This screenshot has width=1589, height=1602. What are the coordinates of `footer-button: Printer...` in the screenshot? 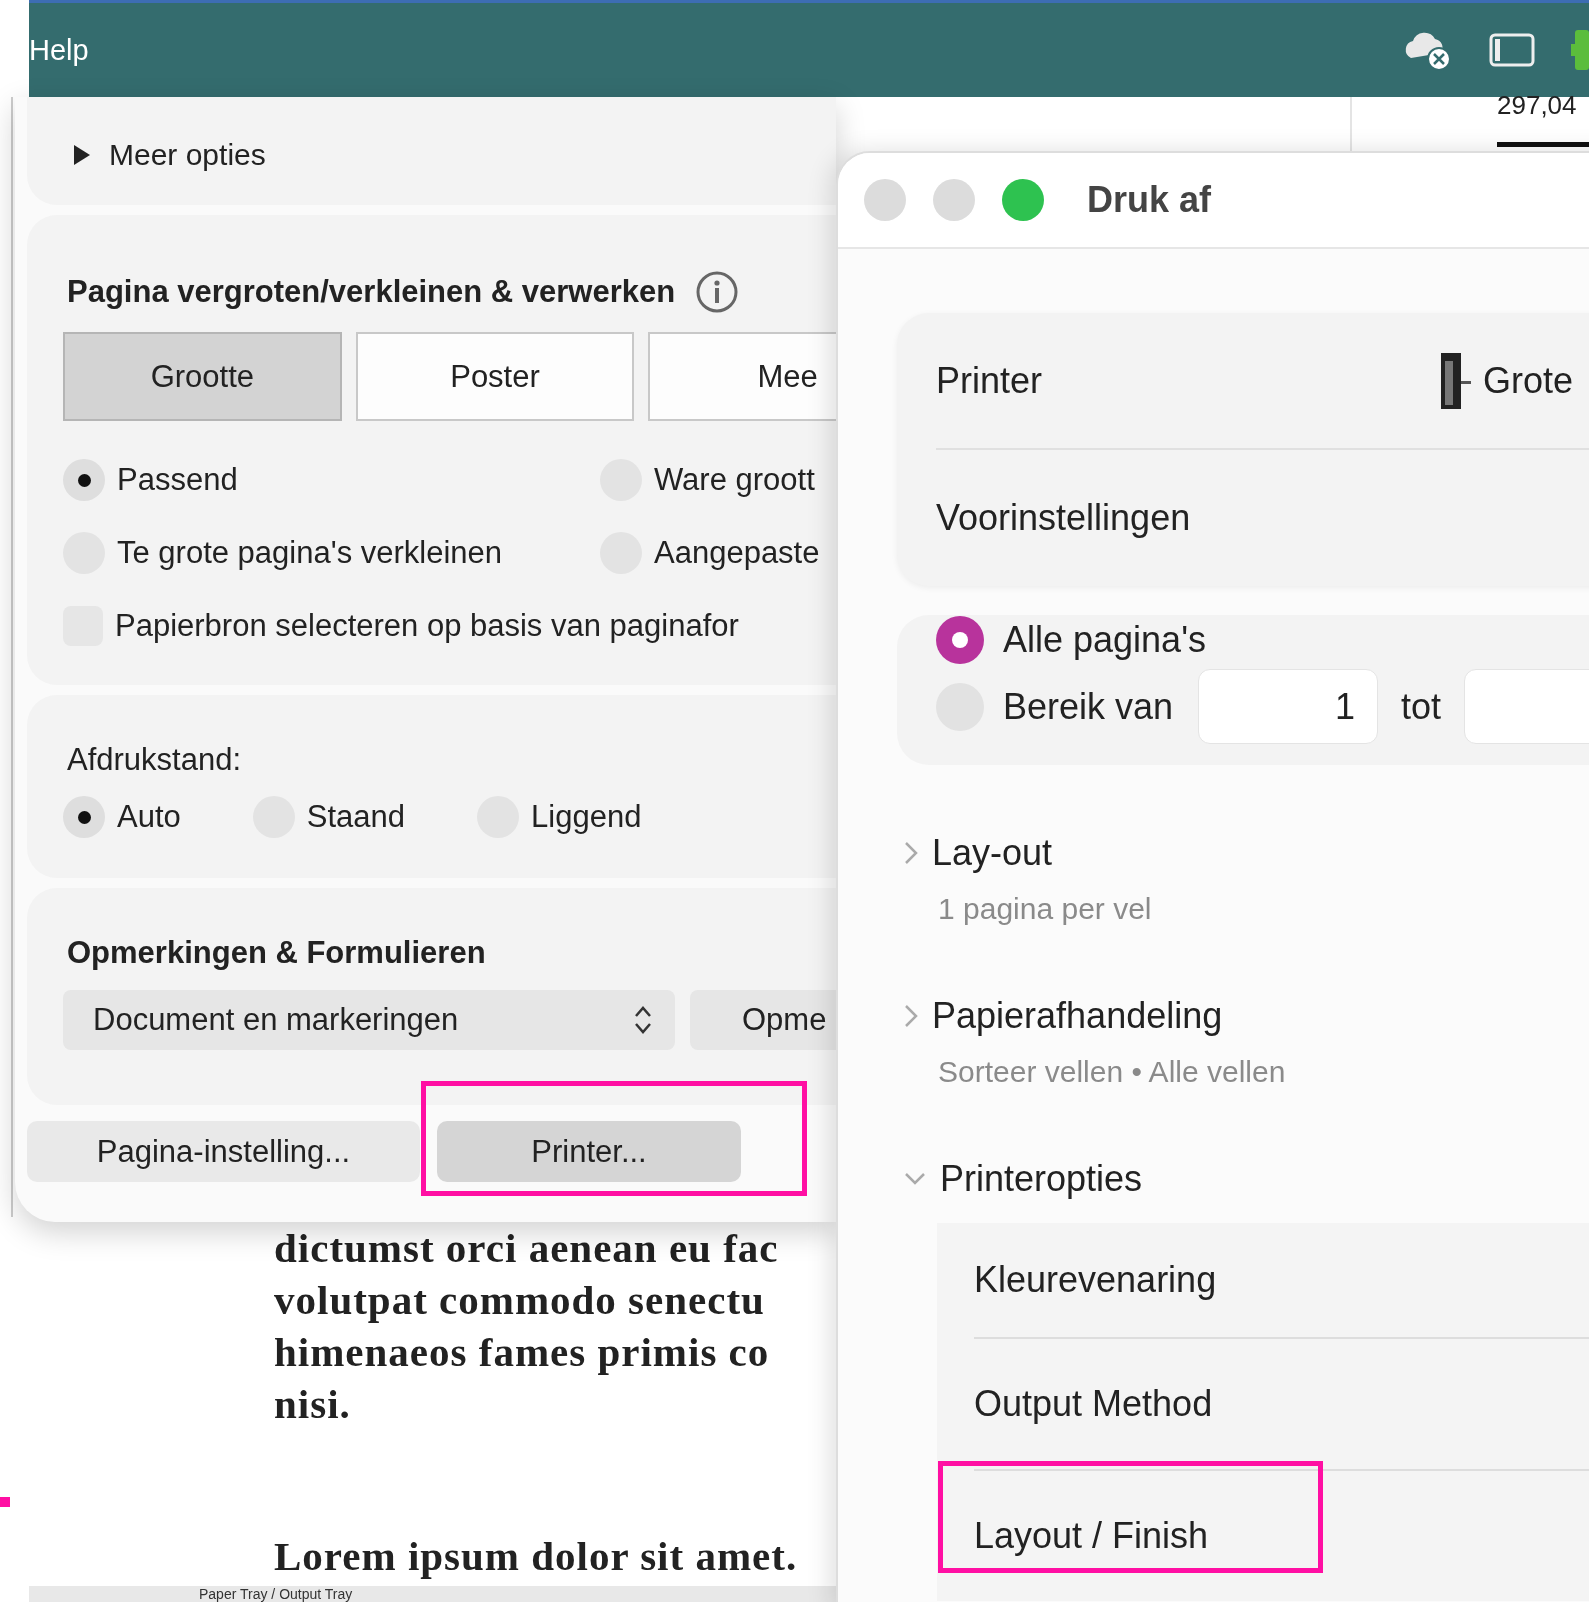 It's located at (589, 1151).